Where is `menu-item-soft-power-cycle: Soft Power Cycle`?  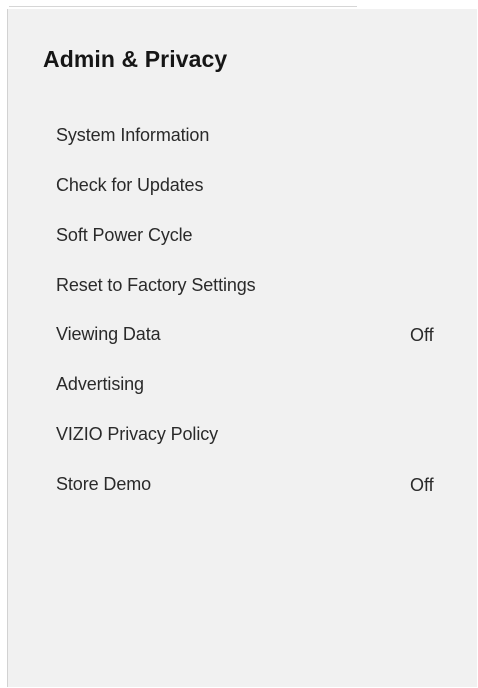 menu-item-soft-power-cycle: Soft Power Cycle is located at coordinates (242, 236).